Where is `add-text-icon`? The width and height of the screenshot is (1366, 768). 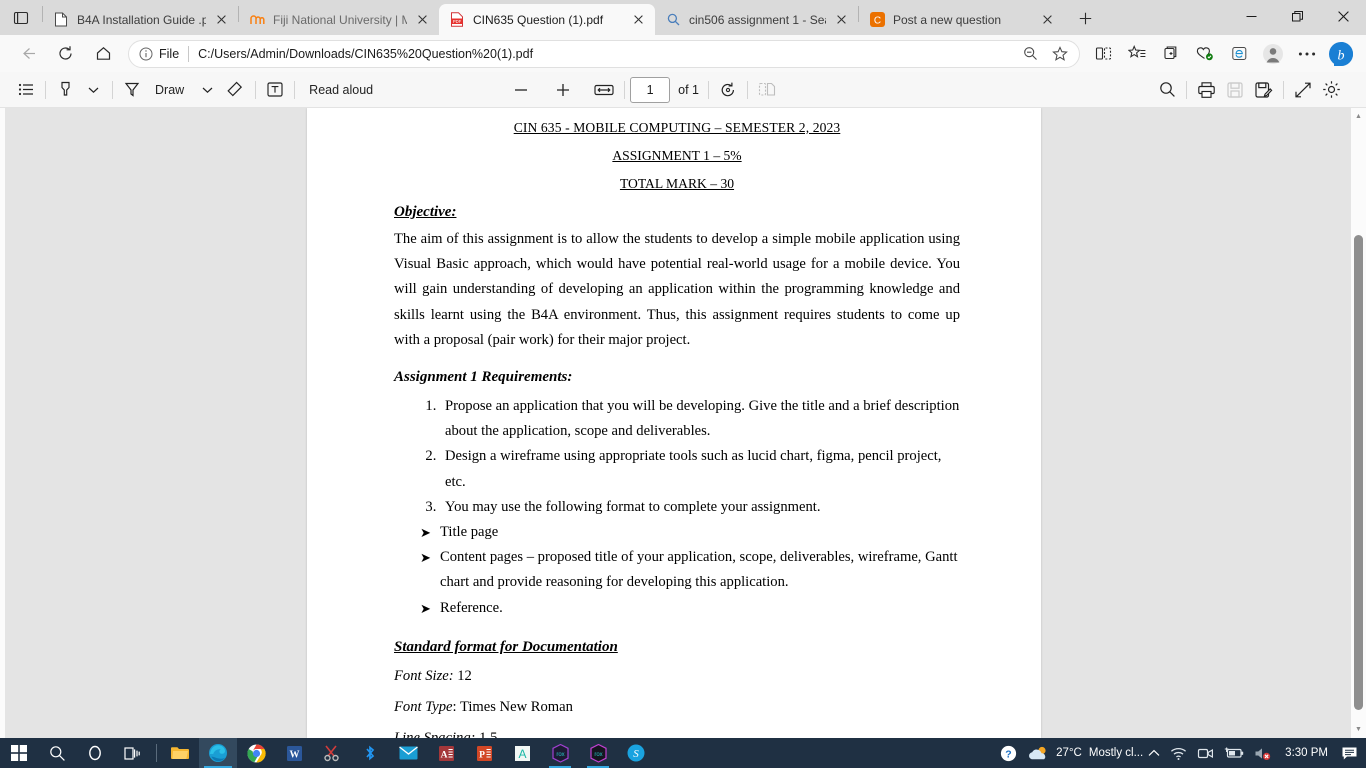
add-text-icon is located at coordinates (275, 90).